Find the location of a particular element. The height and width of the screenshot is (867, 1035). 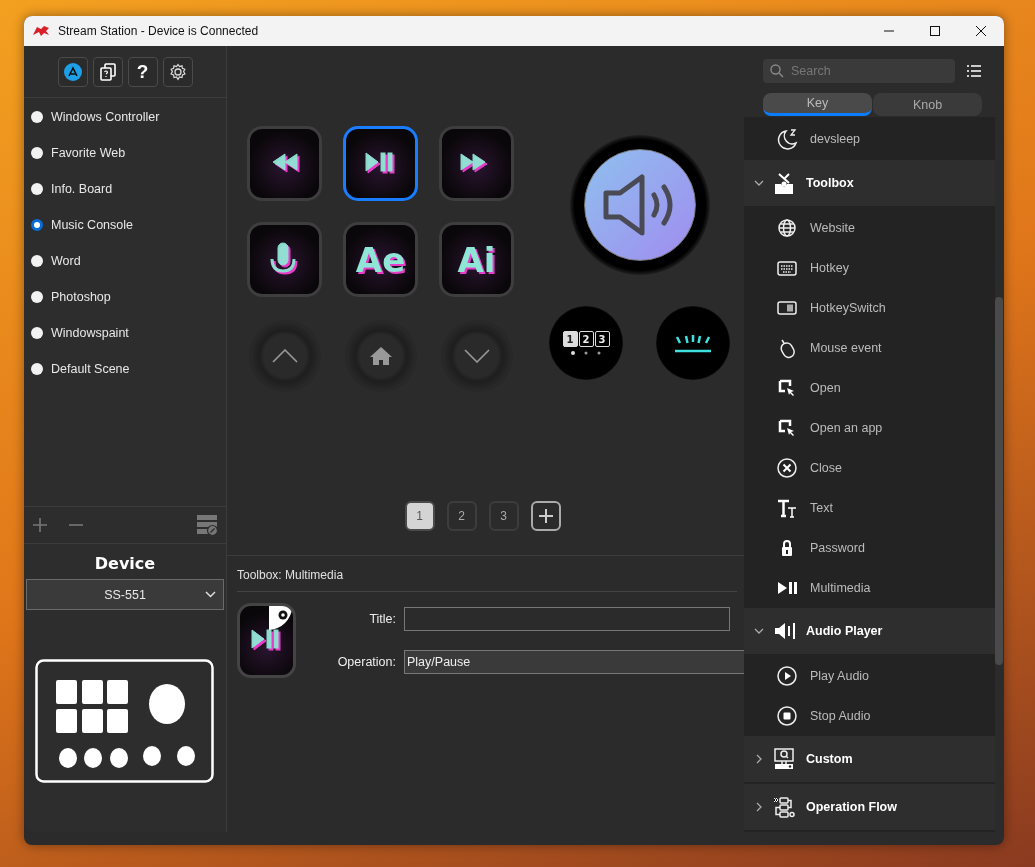

manual-button is located at coordinates (107, 72).